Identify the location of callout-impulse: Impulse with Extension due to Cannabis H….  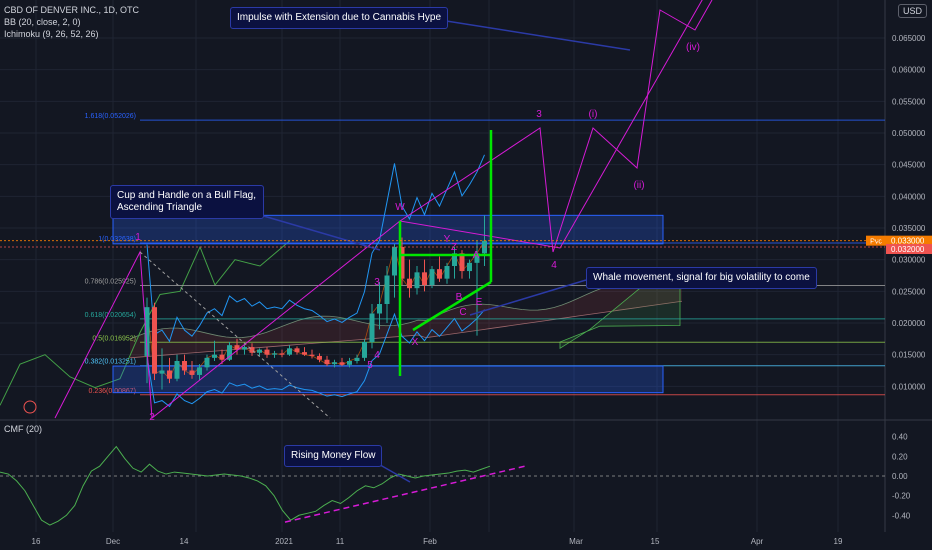
(339, 18).